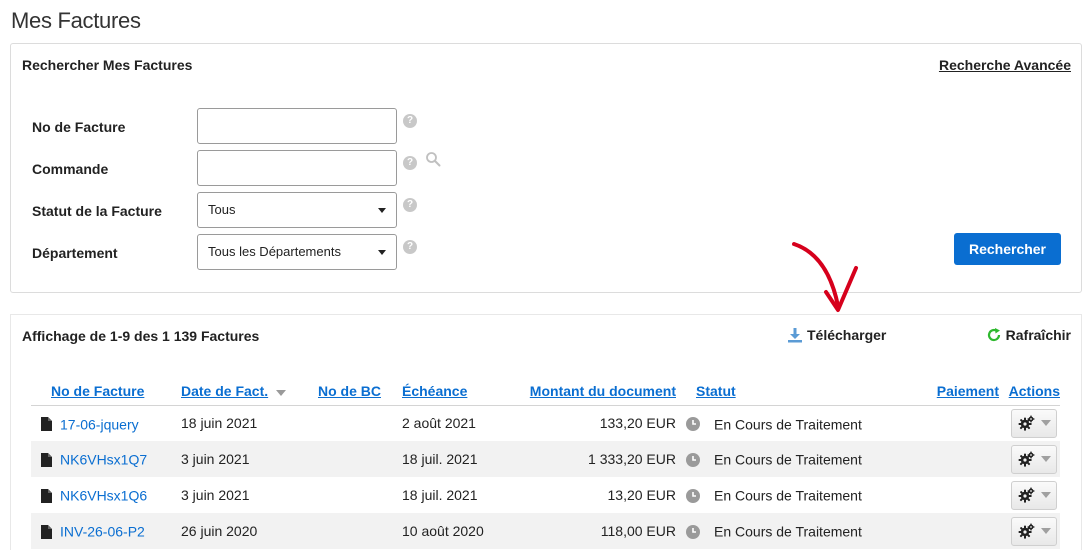  Describe the element at coordinates (99, 424) in the screenshot. I see `invoice-link: 17-06-jquery` at that location.